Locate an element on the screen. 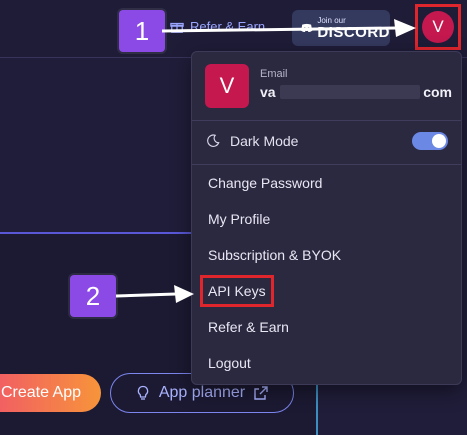 The image size is (467, 435). menu-item-label: Logout is located at coordinates (229, 363).